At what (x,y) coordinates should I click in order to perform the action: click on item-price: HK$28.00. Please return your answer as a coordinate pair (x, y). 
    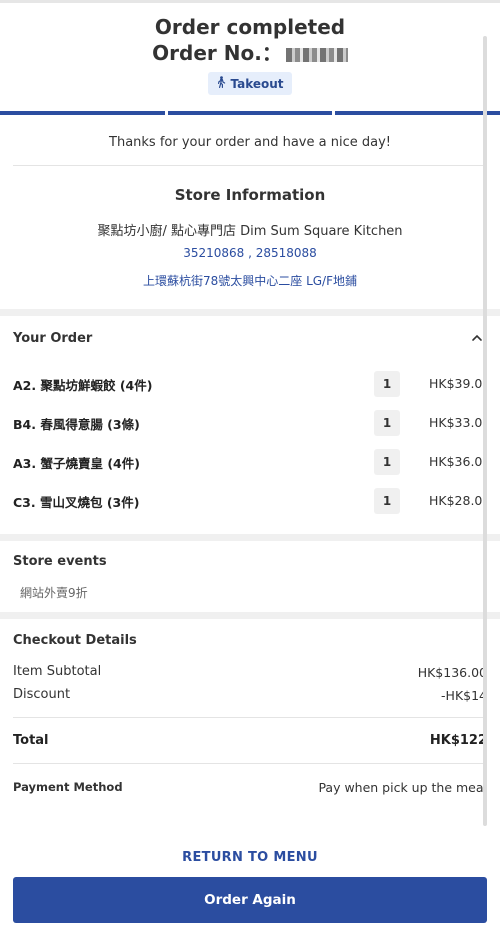
    Looking at the image, I should click on (458, 500).